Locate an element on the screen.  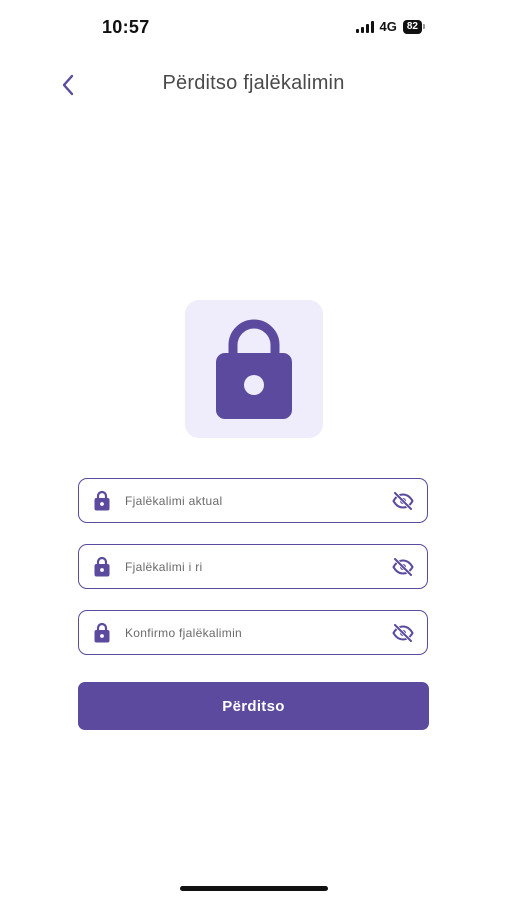
status-time: 10:57 is located at coordinates (126, 27).